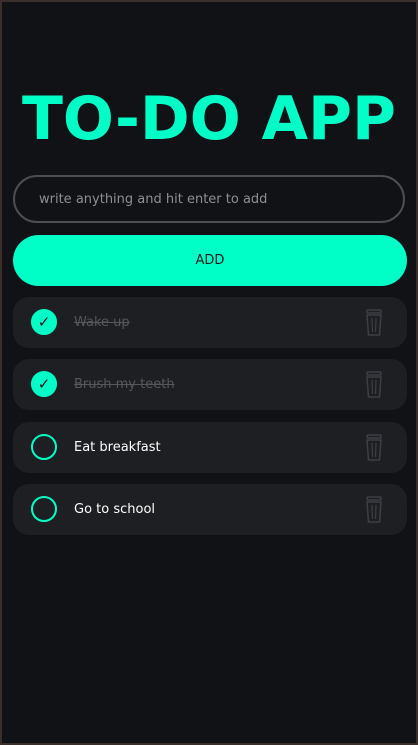 The image size is (418, 745). I want to click on todo-label: Wake up, so click(102, 322).